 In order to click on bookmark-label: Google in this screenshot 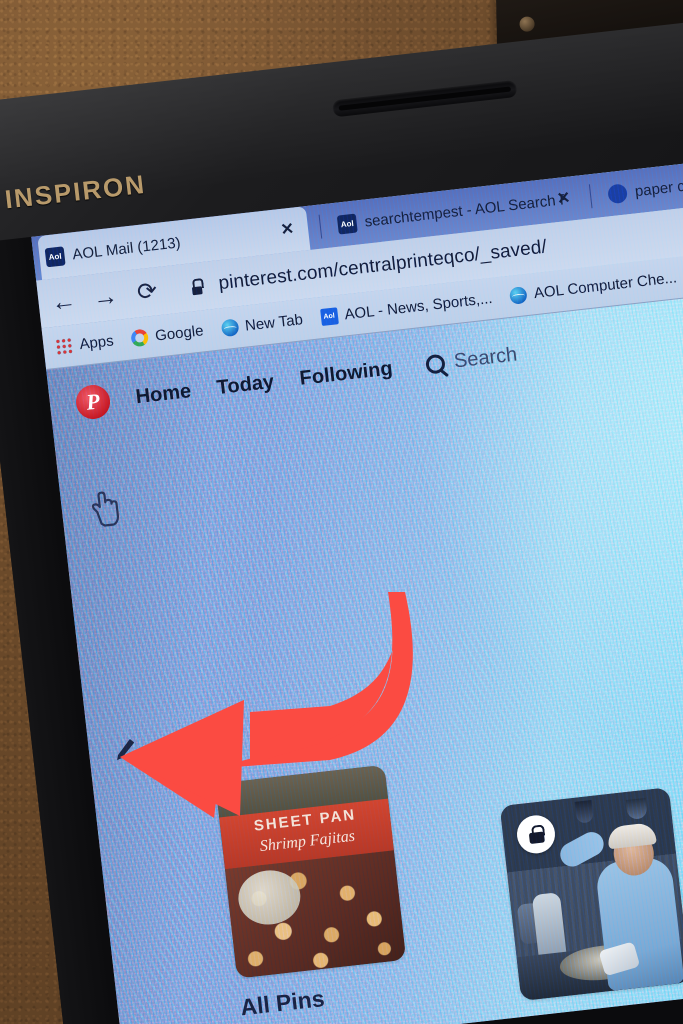, I will do `click(179, 333)`.